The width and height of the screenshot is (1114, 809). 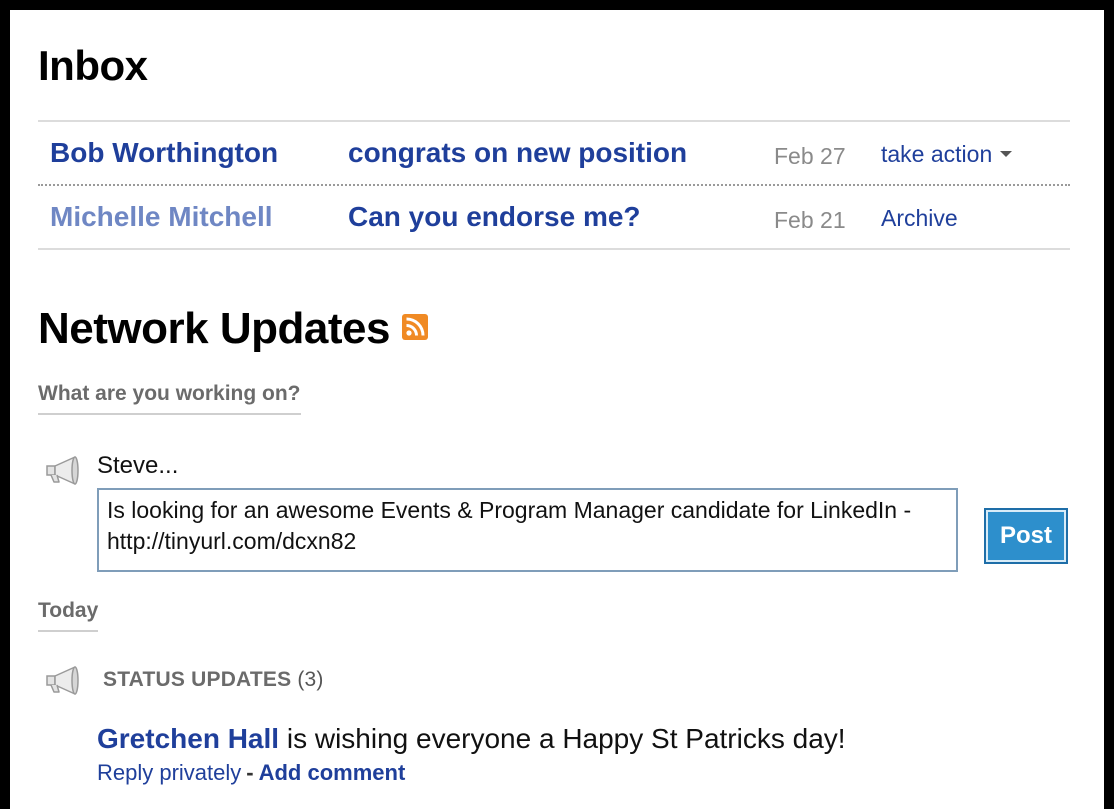 What do you see at coordinates (68, 615) in the screenshot?
I see `today-heading: Today` at bounding box center [68, 615].